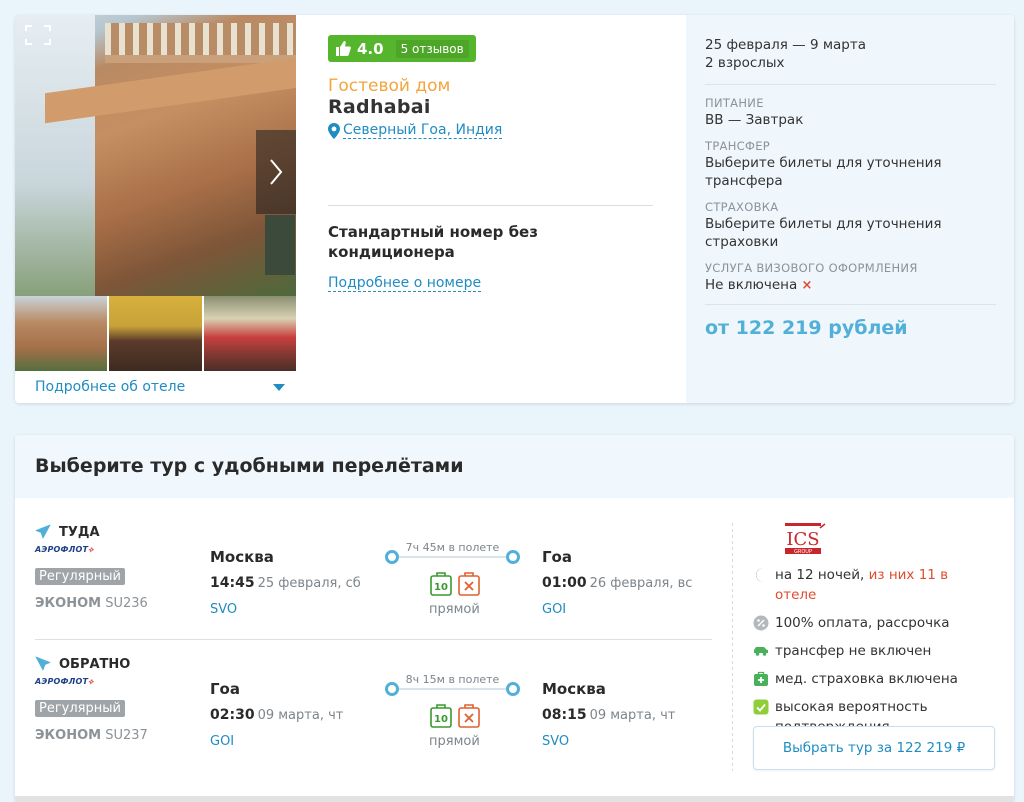  What do you see at coordinates (43, 531) in the screenshot?
I see `plane-icon` at bounding box center [43, 531].